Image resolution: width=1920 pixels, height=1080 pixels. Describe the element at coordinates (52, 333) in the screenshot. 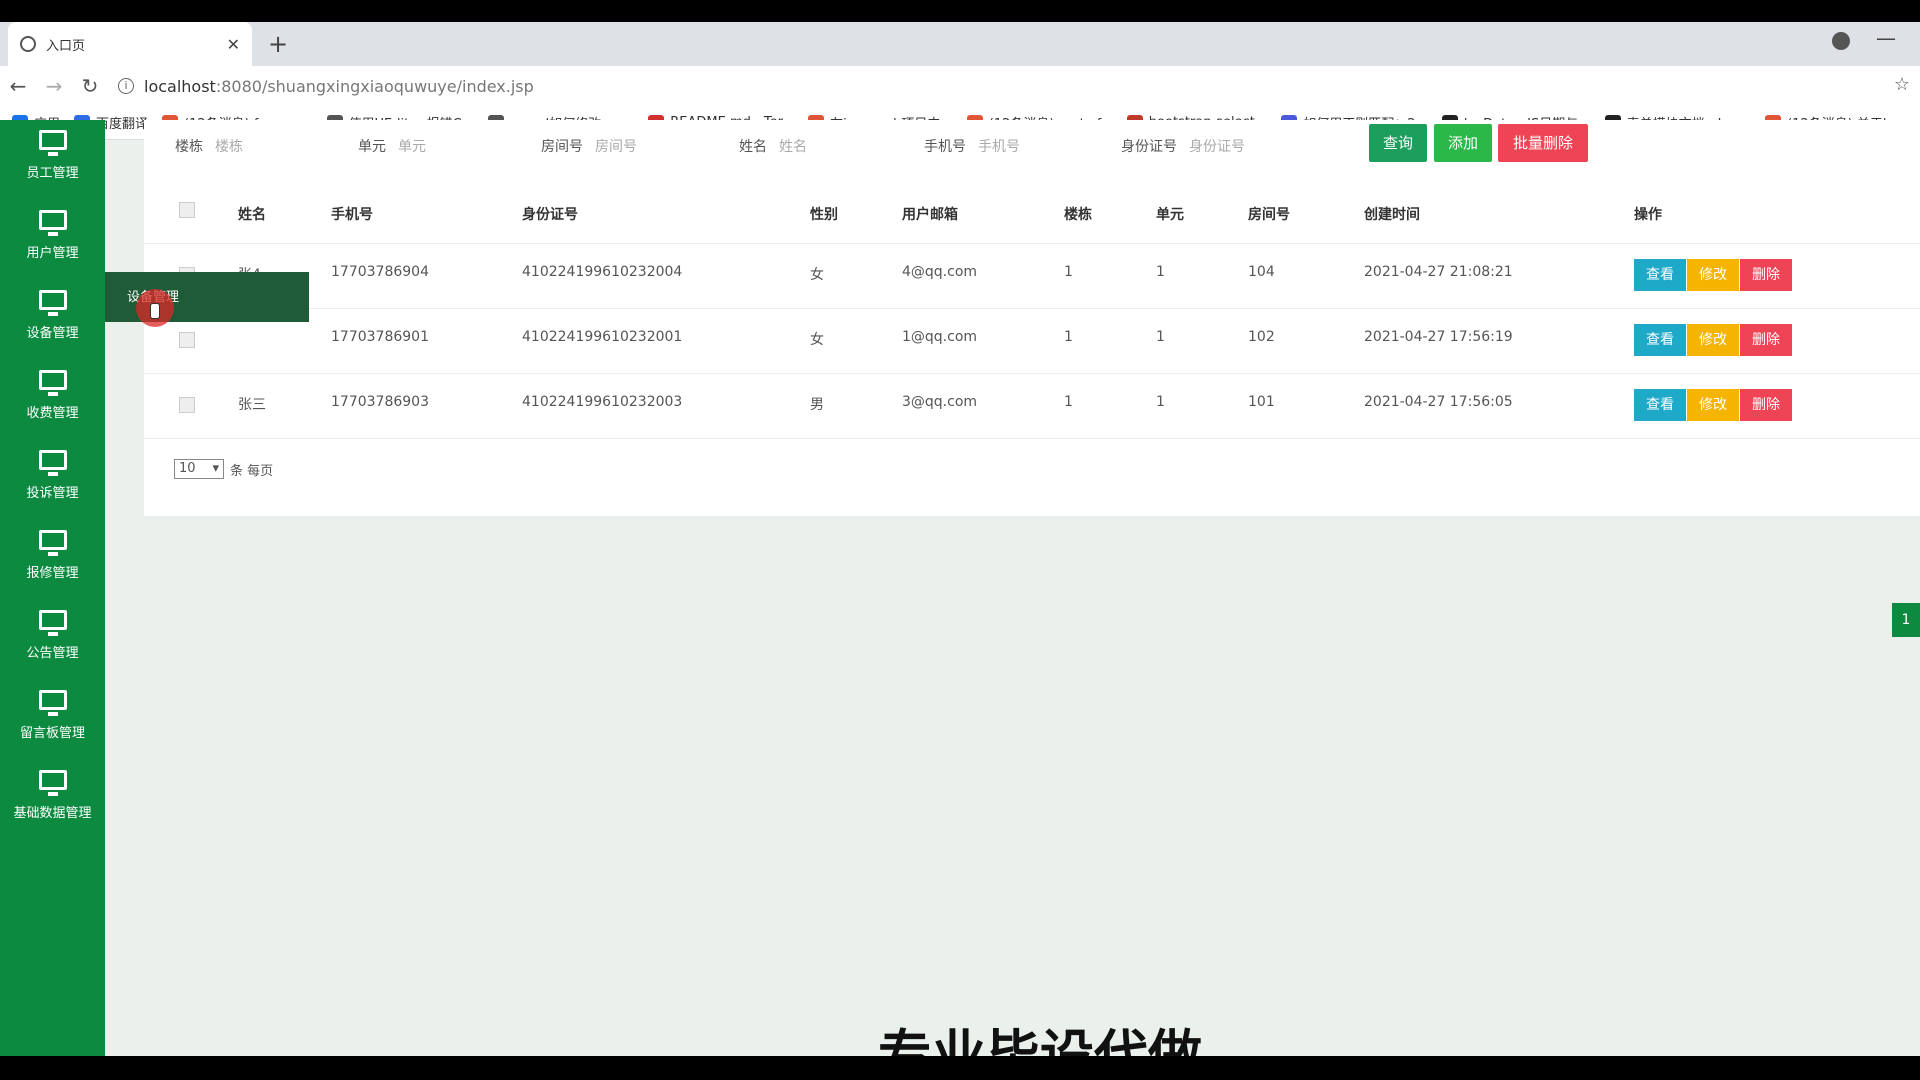

I see `sidebar-item-label: 设备管理` at that location.